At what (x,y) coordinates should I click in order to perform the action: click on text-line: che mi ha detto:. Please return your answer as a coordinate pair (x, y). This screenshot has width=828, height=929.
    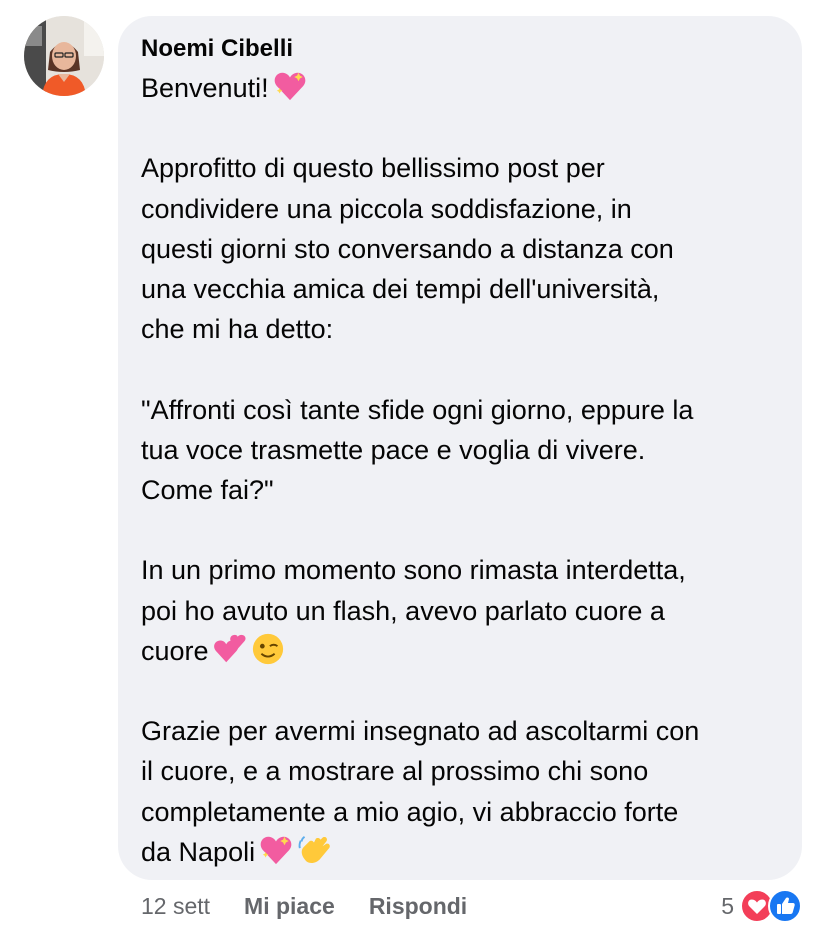
    Looking at the image, I should click on (237, 329).